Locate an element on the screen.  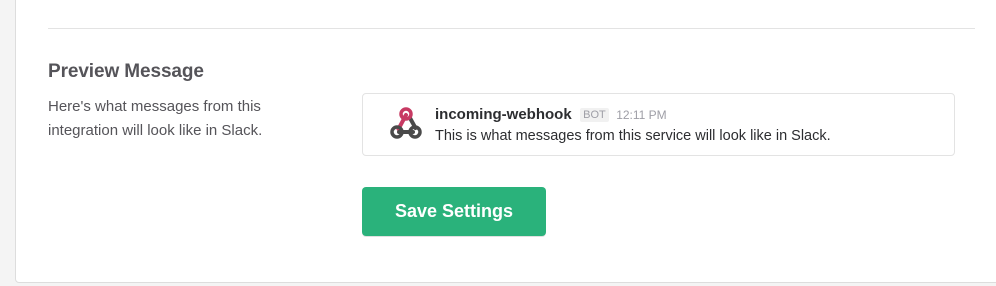
save-settings-button: Save Settings is located at coordinates (454, 211).